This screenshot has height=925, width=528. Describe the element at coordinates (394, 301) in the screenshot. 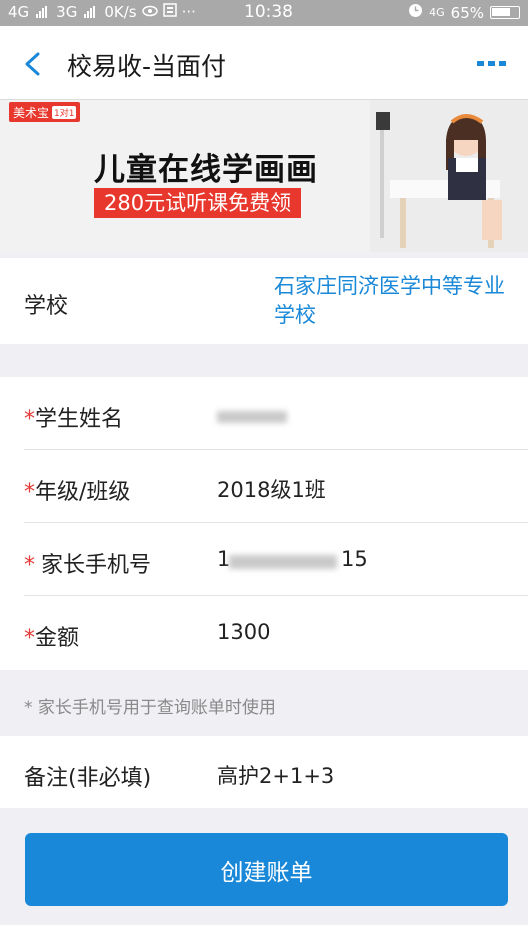

I see `school-value: 石家庄同济医学中等专业学校` at that location.